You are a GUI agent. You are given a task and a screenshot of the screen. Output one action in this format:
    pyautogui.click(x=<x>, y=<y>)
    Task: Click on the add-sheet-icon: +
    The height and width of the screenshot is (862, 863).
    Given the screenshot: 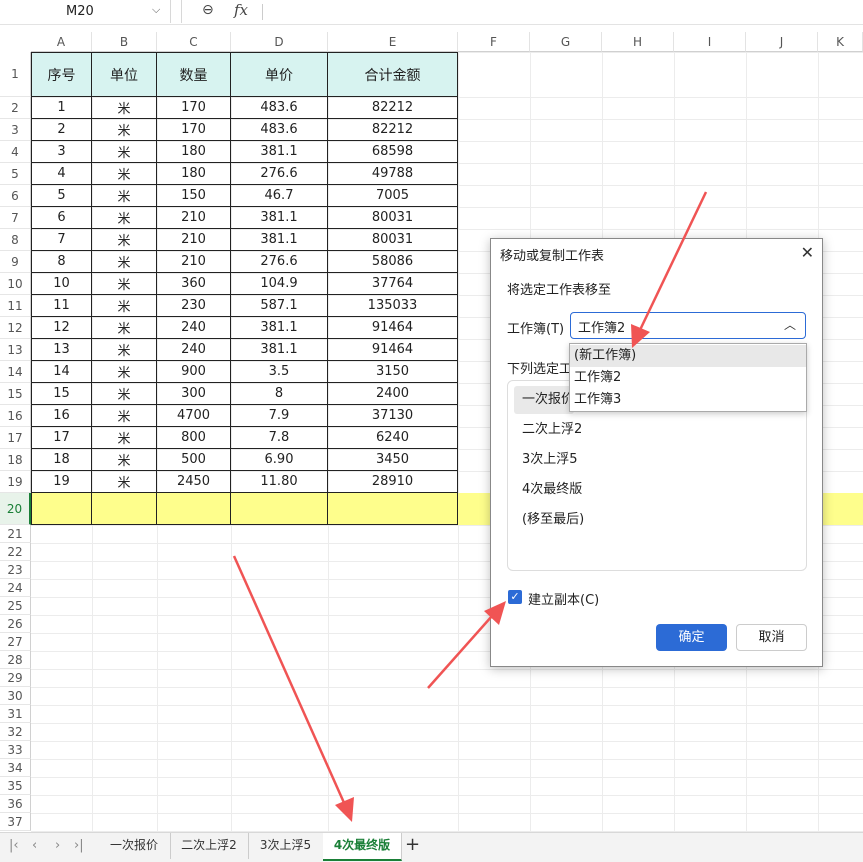 What is the action you would take?
    pyautogui.click(x=412, y=844)
    